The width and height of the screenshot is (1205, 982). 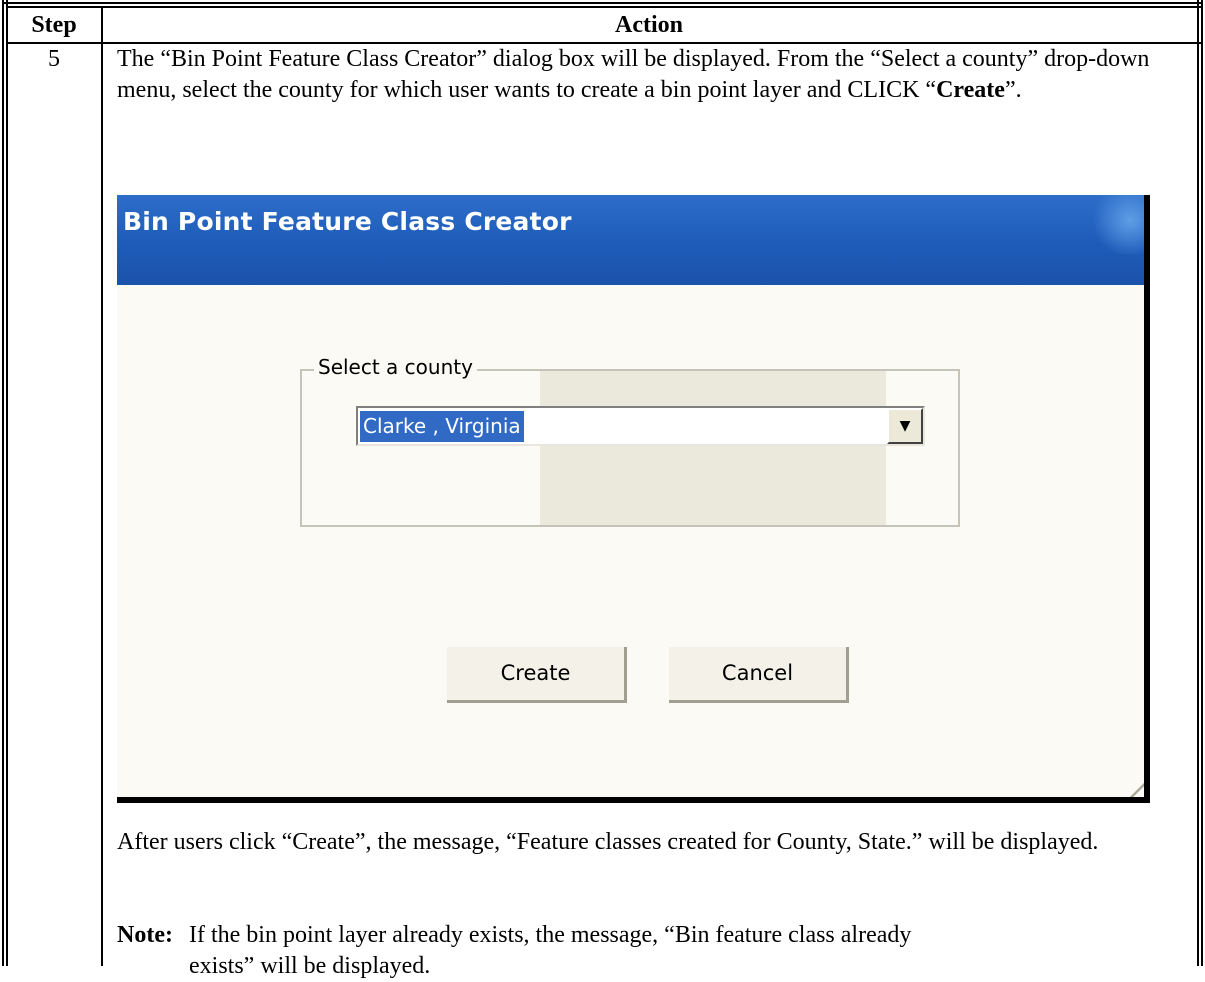 I want to click on county-dropdown-value: Clarke , Virginia, so click(x=442, y=426).